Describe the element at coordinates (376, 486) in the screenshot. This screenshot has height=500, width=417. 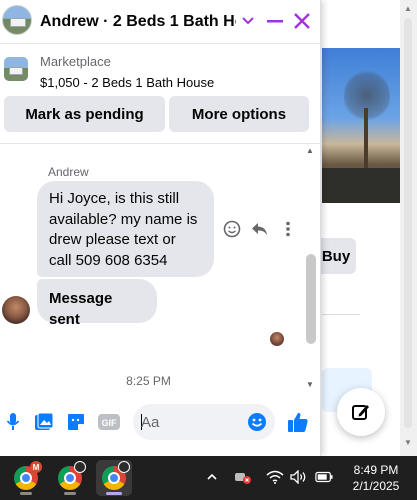
I see `clock-date: 2/1/2025` at that location.